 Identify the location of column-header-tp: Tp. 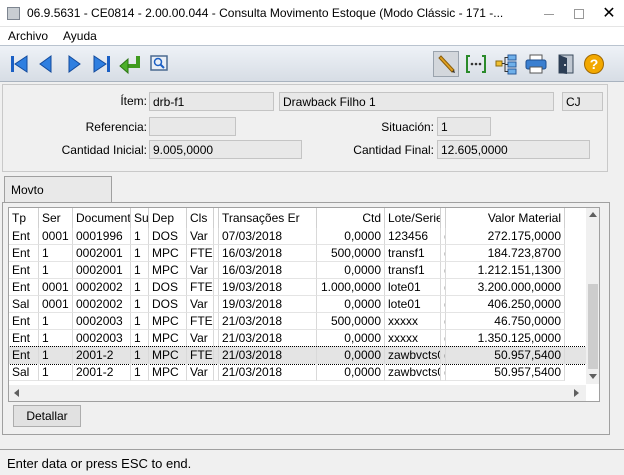
(24, 218).